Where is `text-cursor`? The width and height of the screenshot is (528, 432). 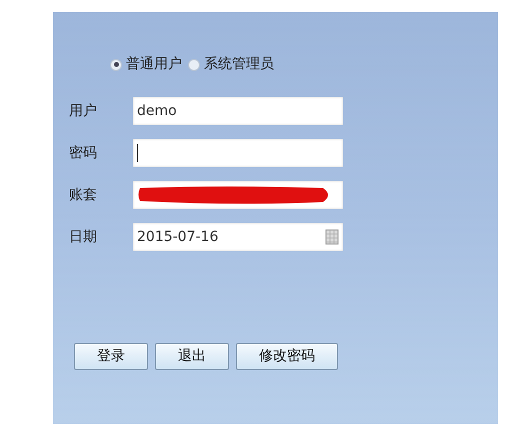
text-cursor is located at coordinates (137, 153).